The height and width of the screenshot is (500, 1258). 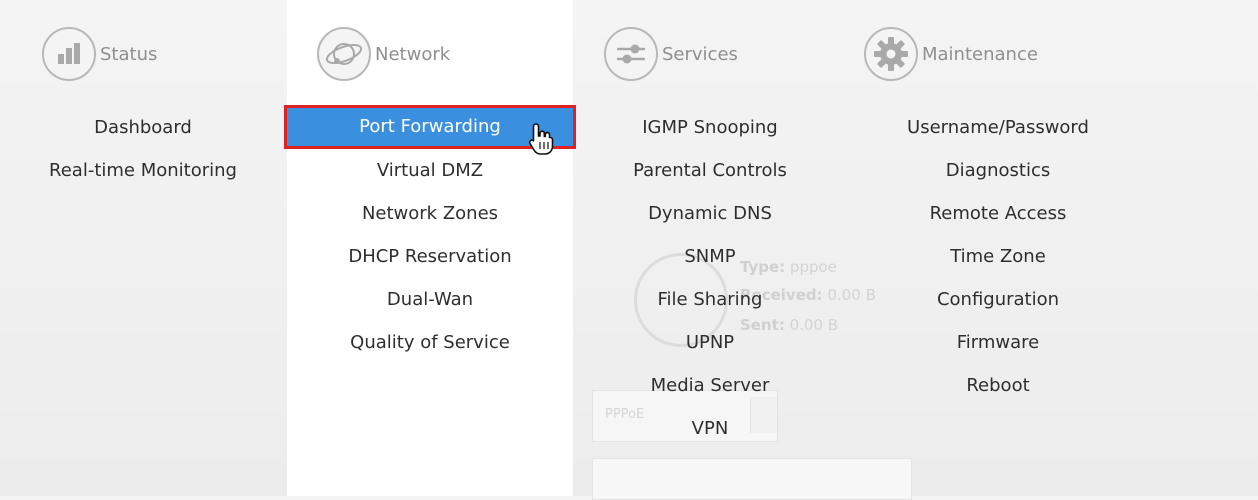 I want to click on menu-item-network-zones: Network Zones, so click(x=430, y=213).